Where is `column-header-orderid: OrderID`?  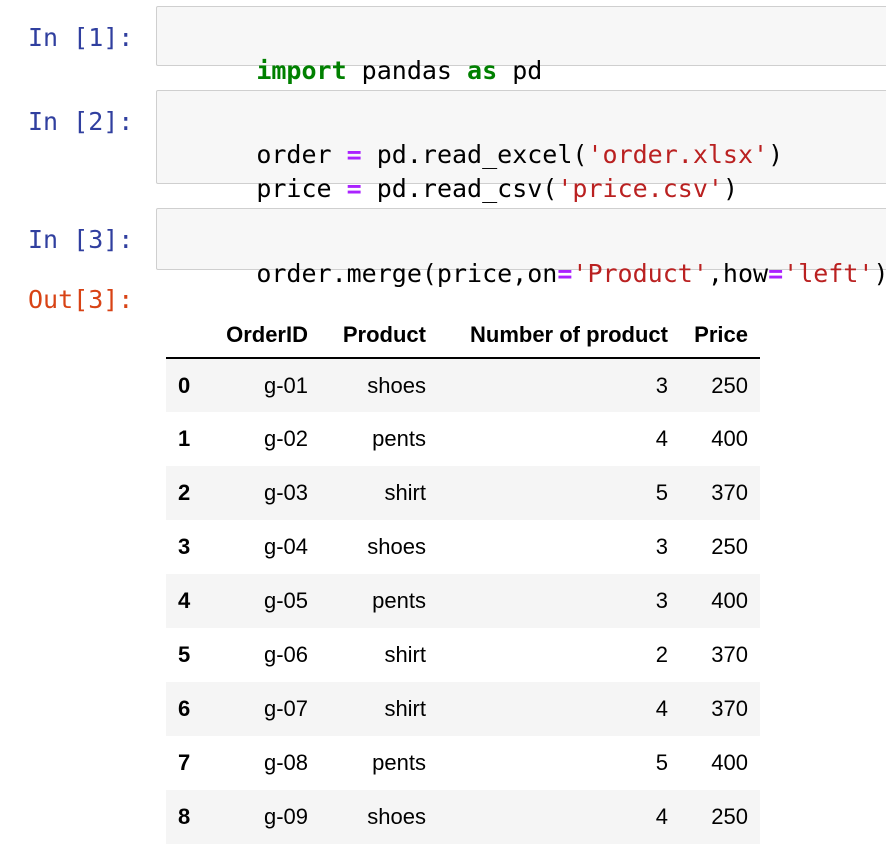 column-header-orderid: OrderID is located at coordinates (262, 335).